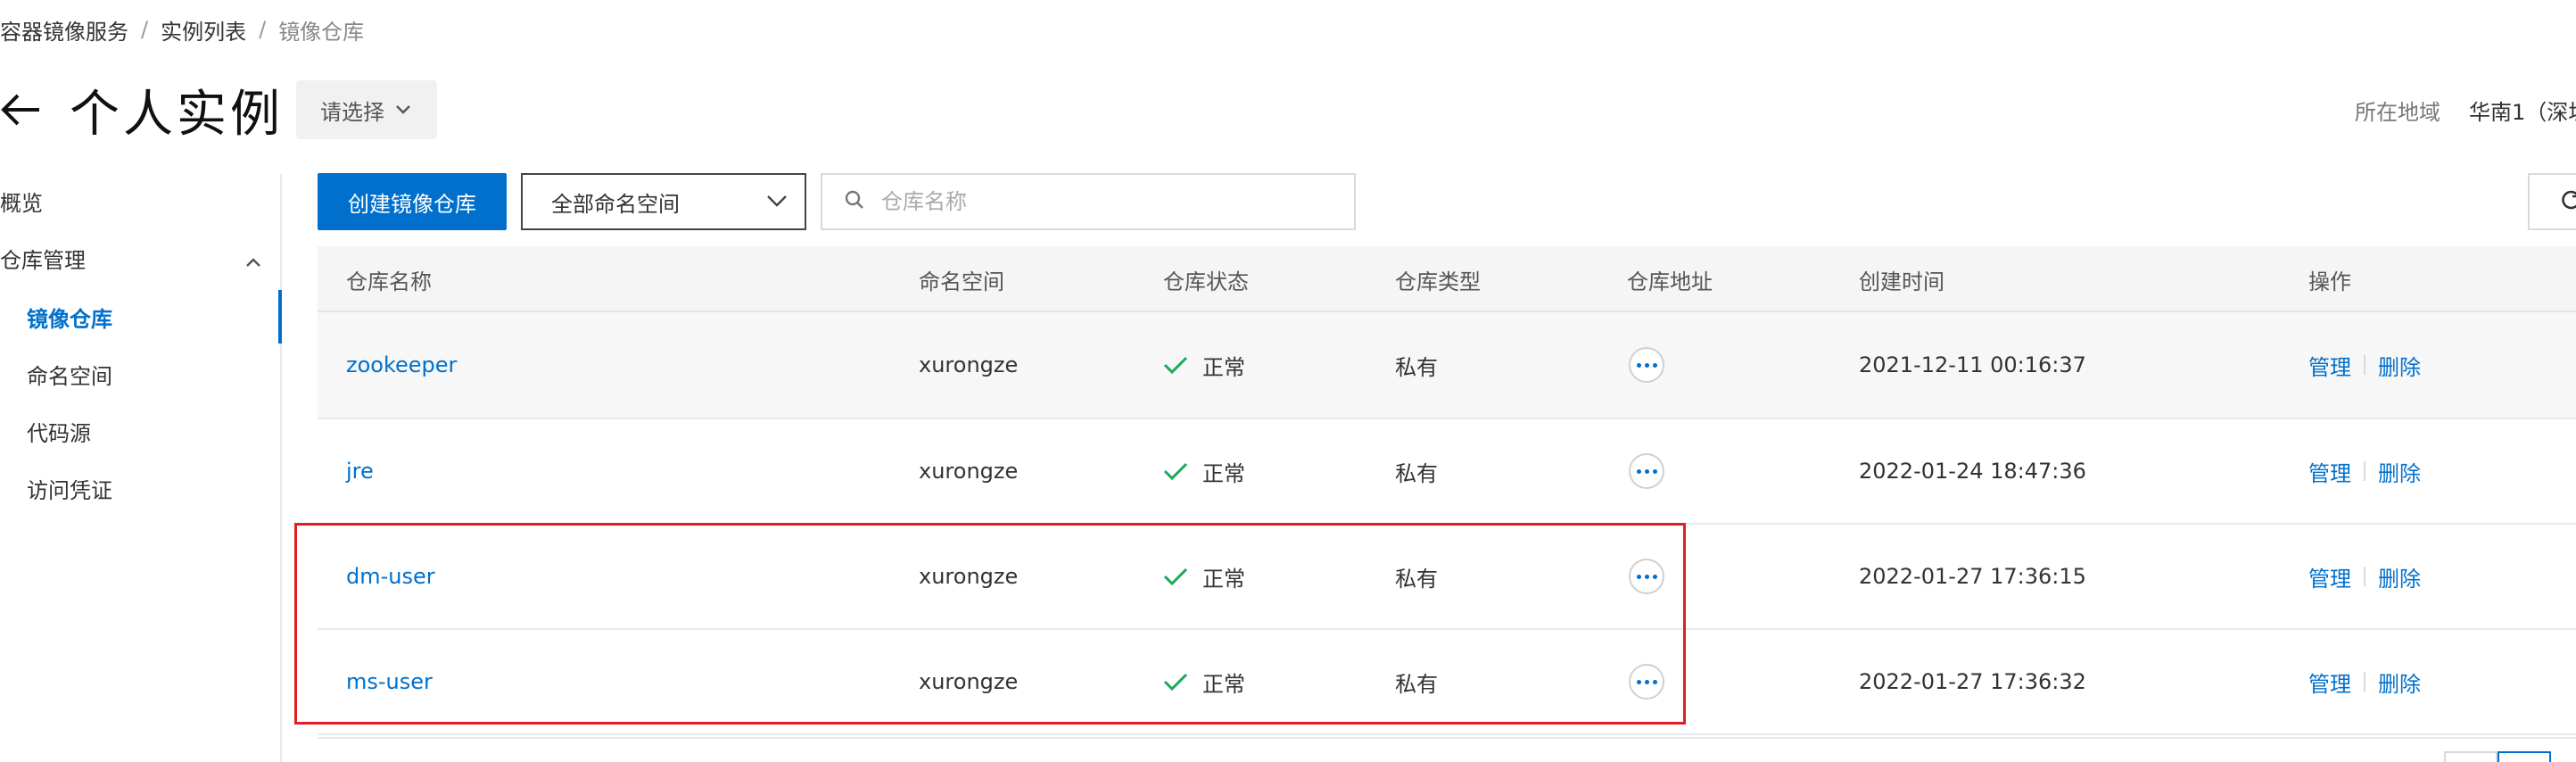 This screenshot has height=762, width=2576. What do you see at coordinates (2552, 201) in the screenshot?
I see `refresh-button` at bounding box center [2552, 201].